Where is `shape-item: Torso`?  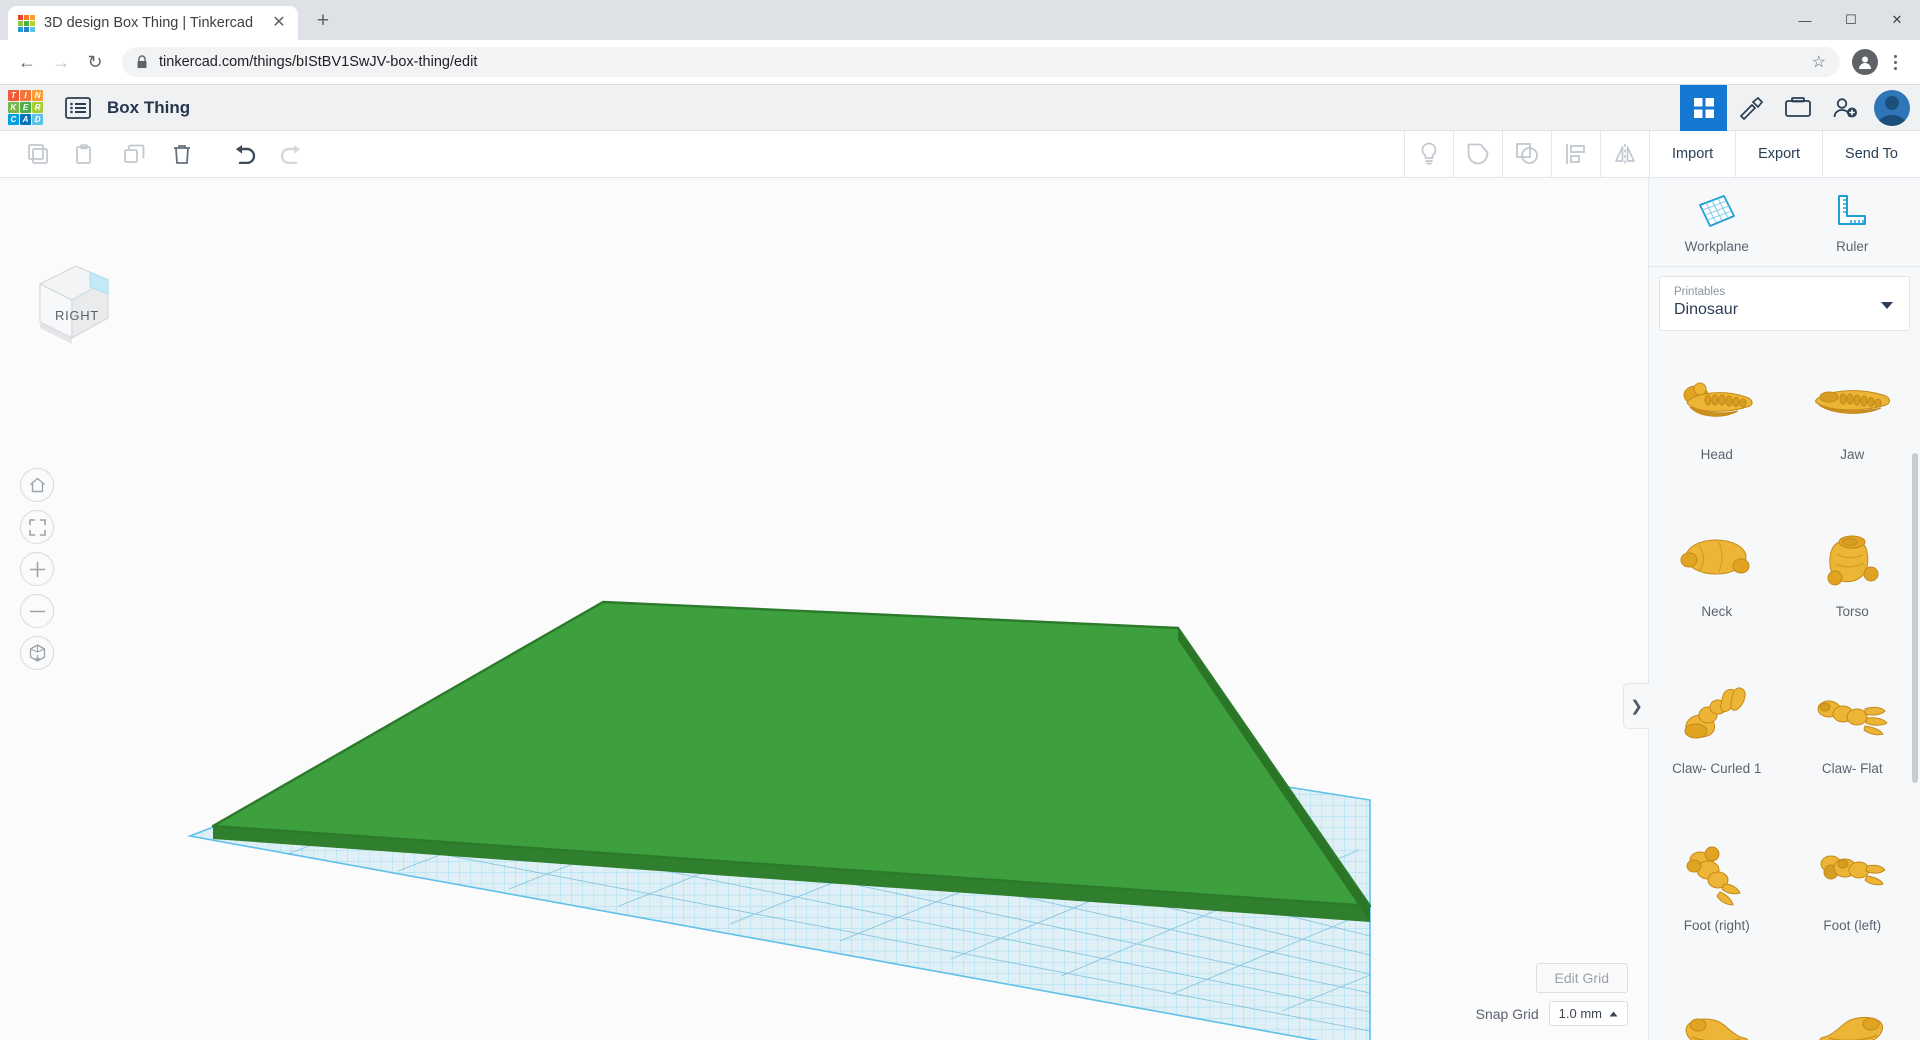 shape-item: Torso is located at coordinates (1852, 582).